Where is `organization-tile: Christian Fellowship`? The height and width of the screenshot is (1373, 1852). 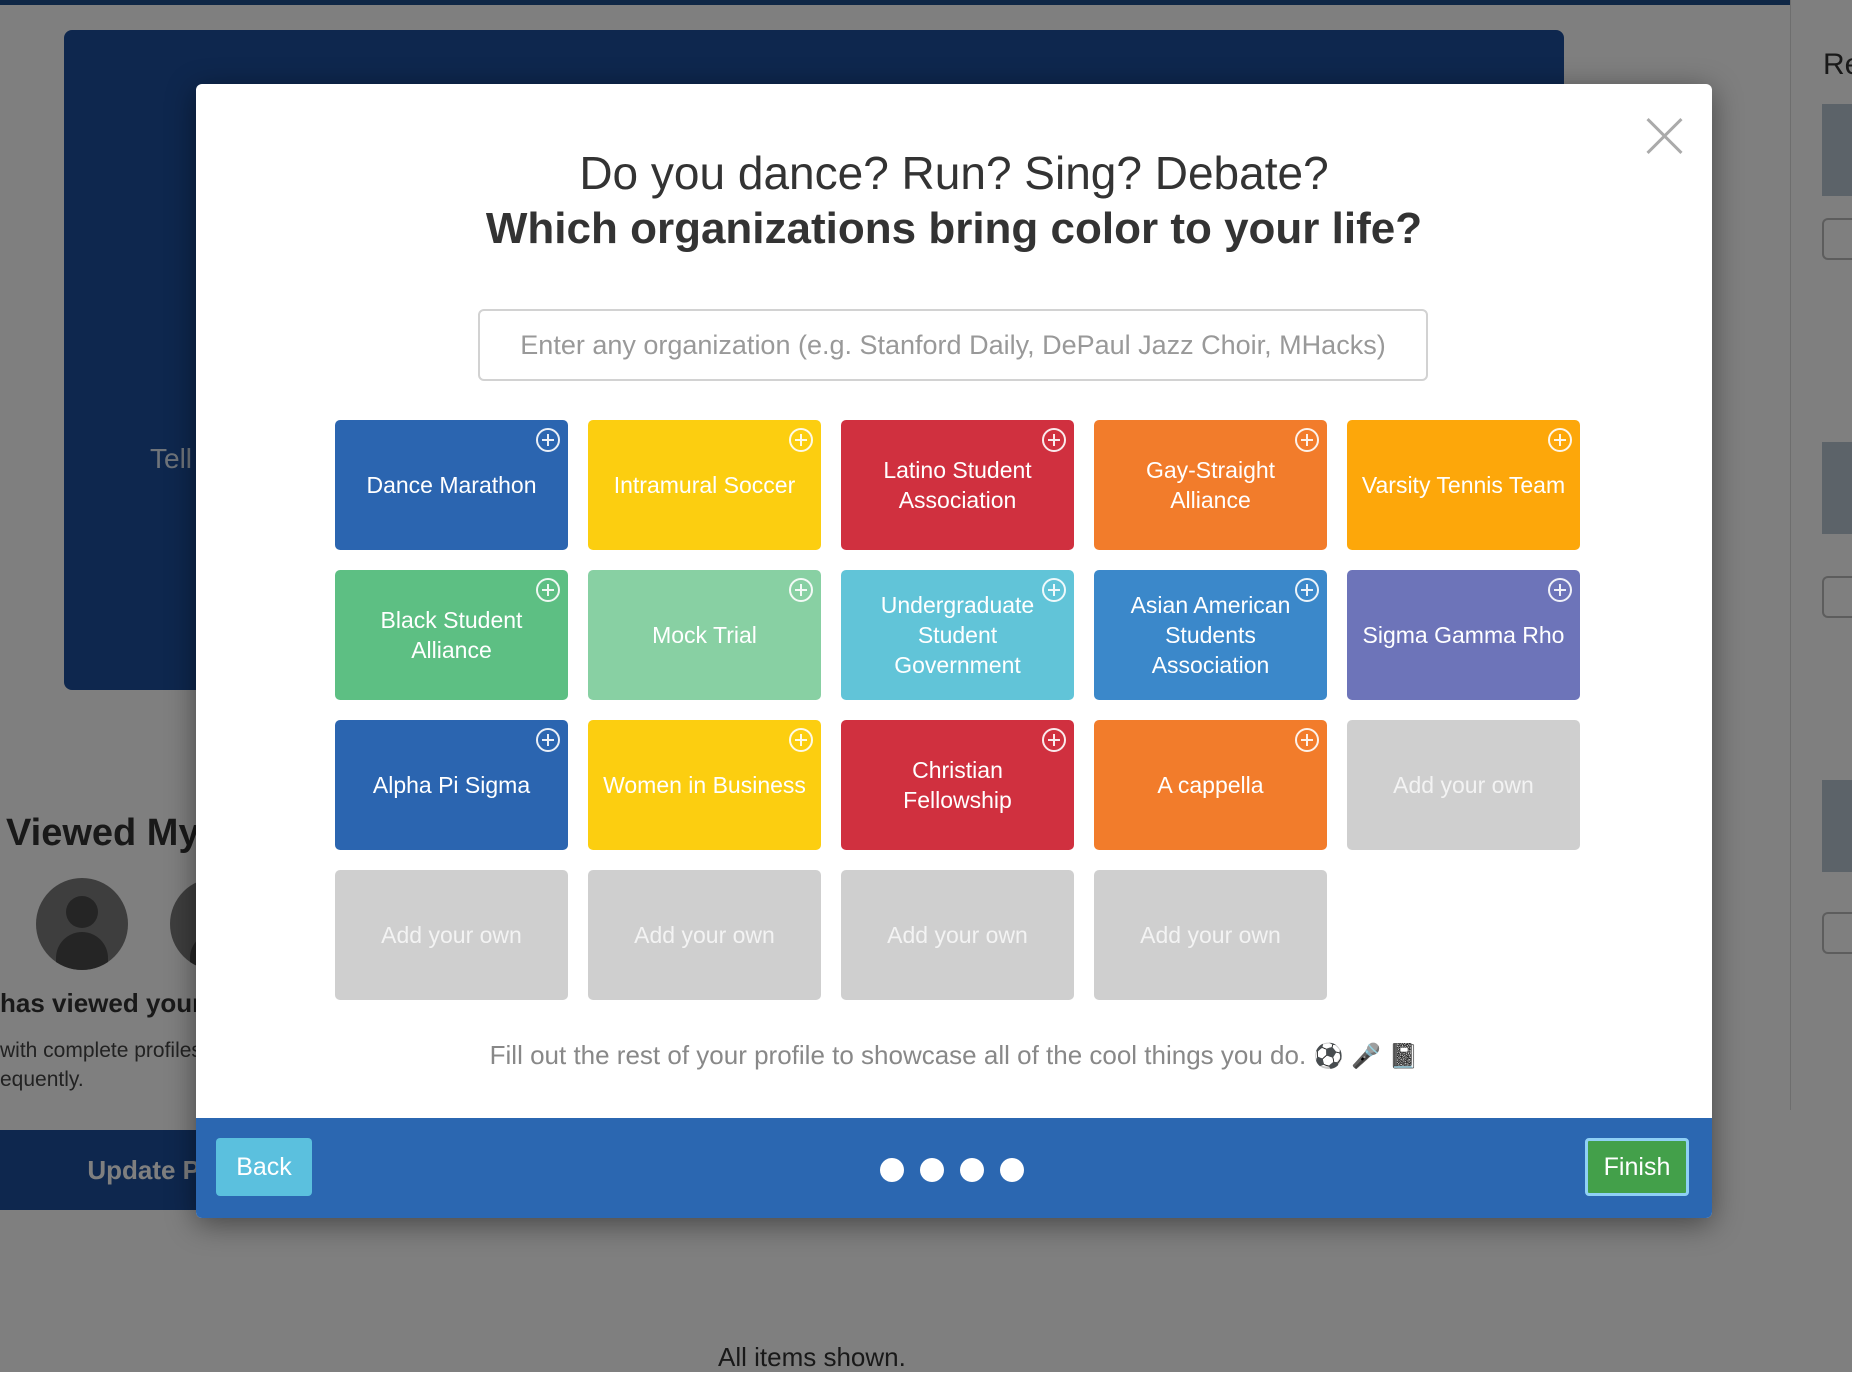
organization-tile: Christian Fellowship is located at coordinates (957, 785).